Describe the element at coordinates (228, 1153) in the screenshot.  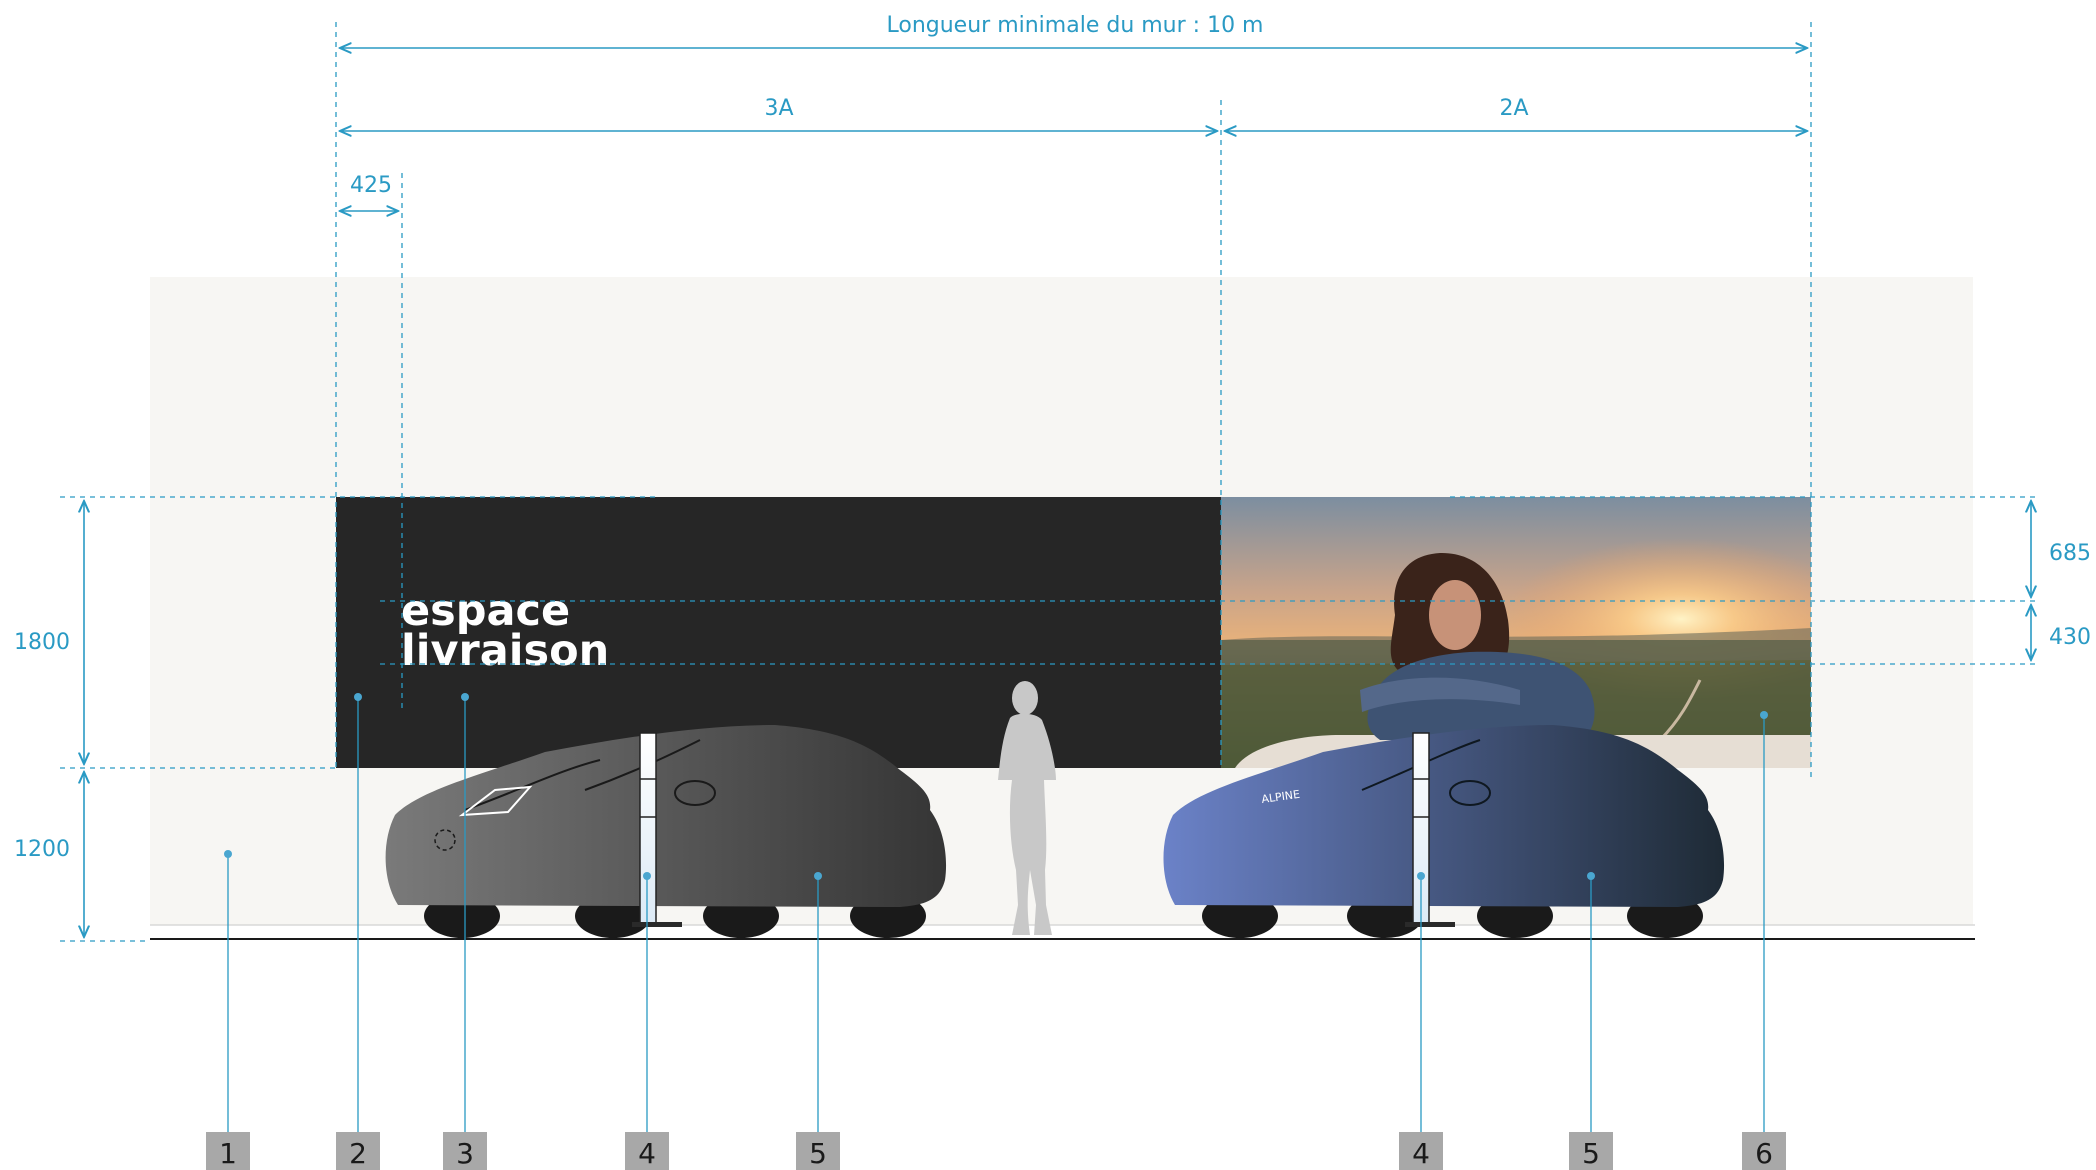
I see `svg-text: 1` at that location.